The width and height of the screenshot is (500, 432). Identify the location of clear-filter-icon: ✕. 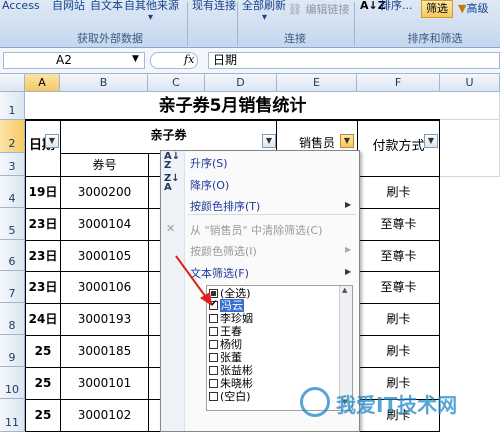
(171, 228).